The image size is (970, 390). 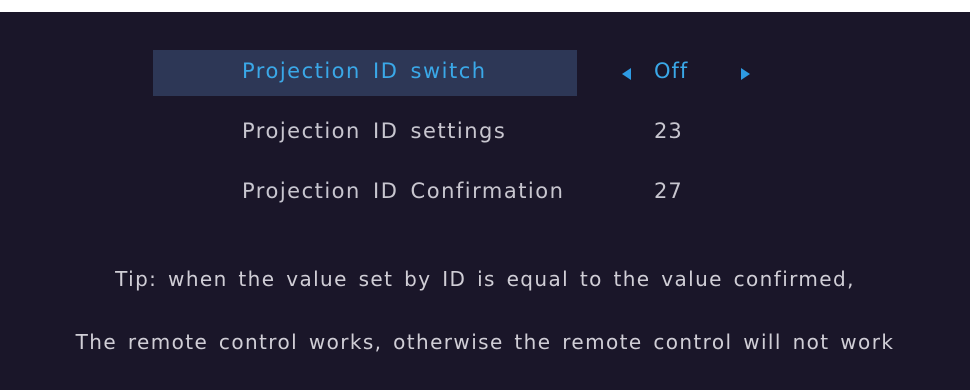 What do you see at coordinates (668, 131) in the screenshot?
I see `projection-id-settings-value: 23` at bounding box center [668, 131].